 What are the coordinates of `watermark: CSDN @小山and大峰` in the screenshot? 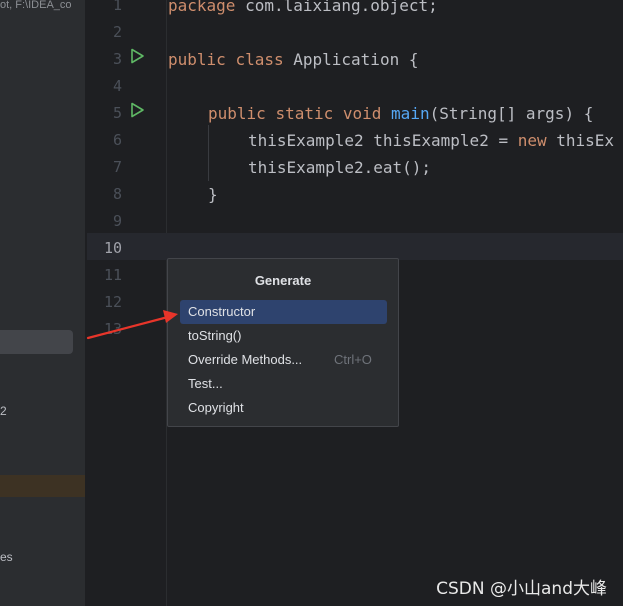 It's located at (521, 589).